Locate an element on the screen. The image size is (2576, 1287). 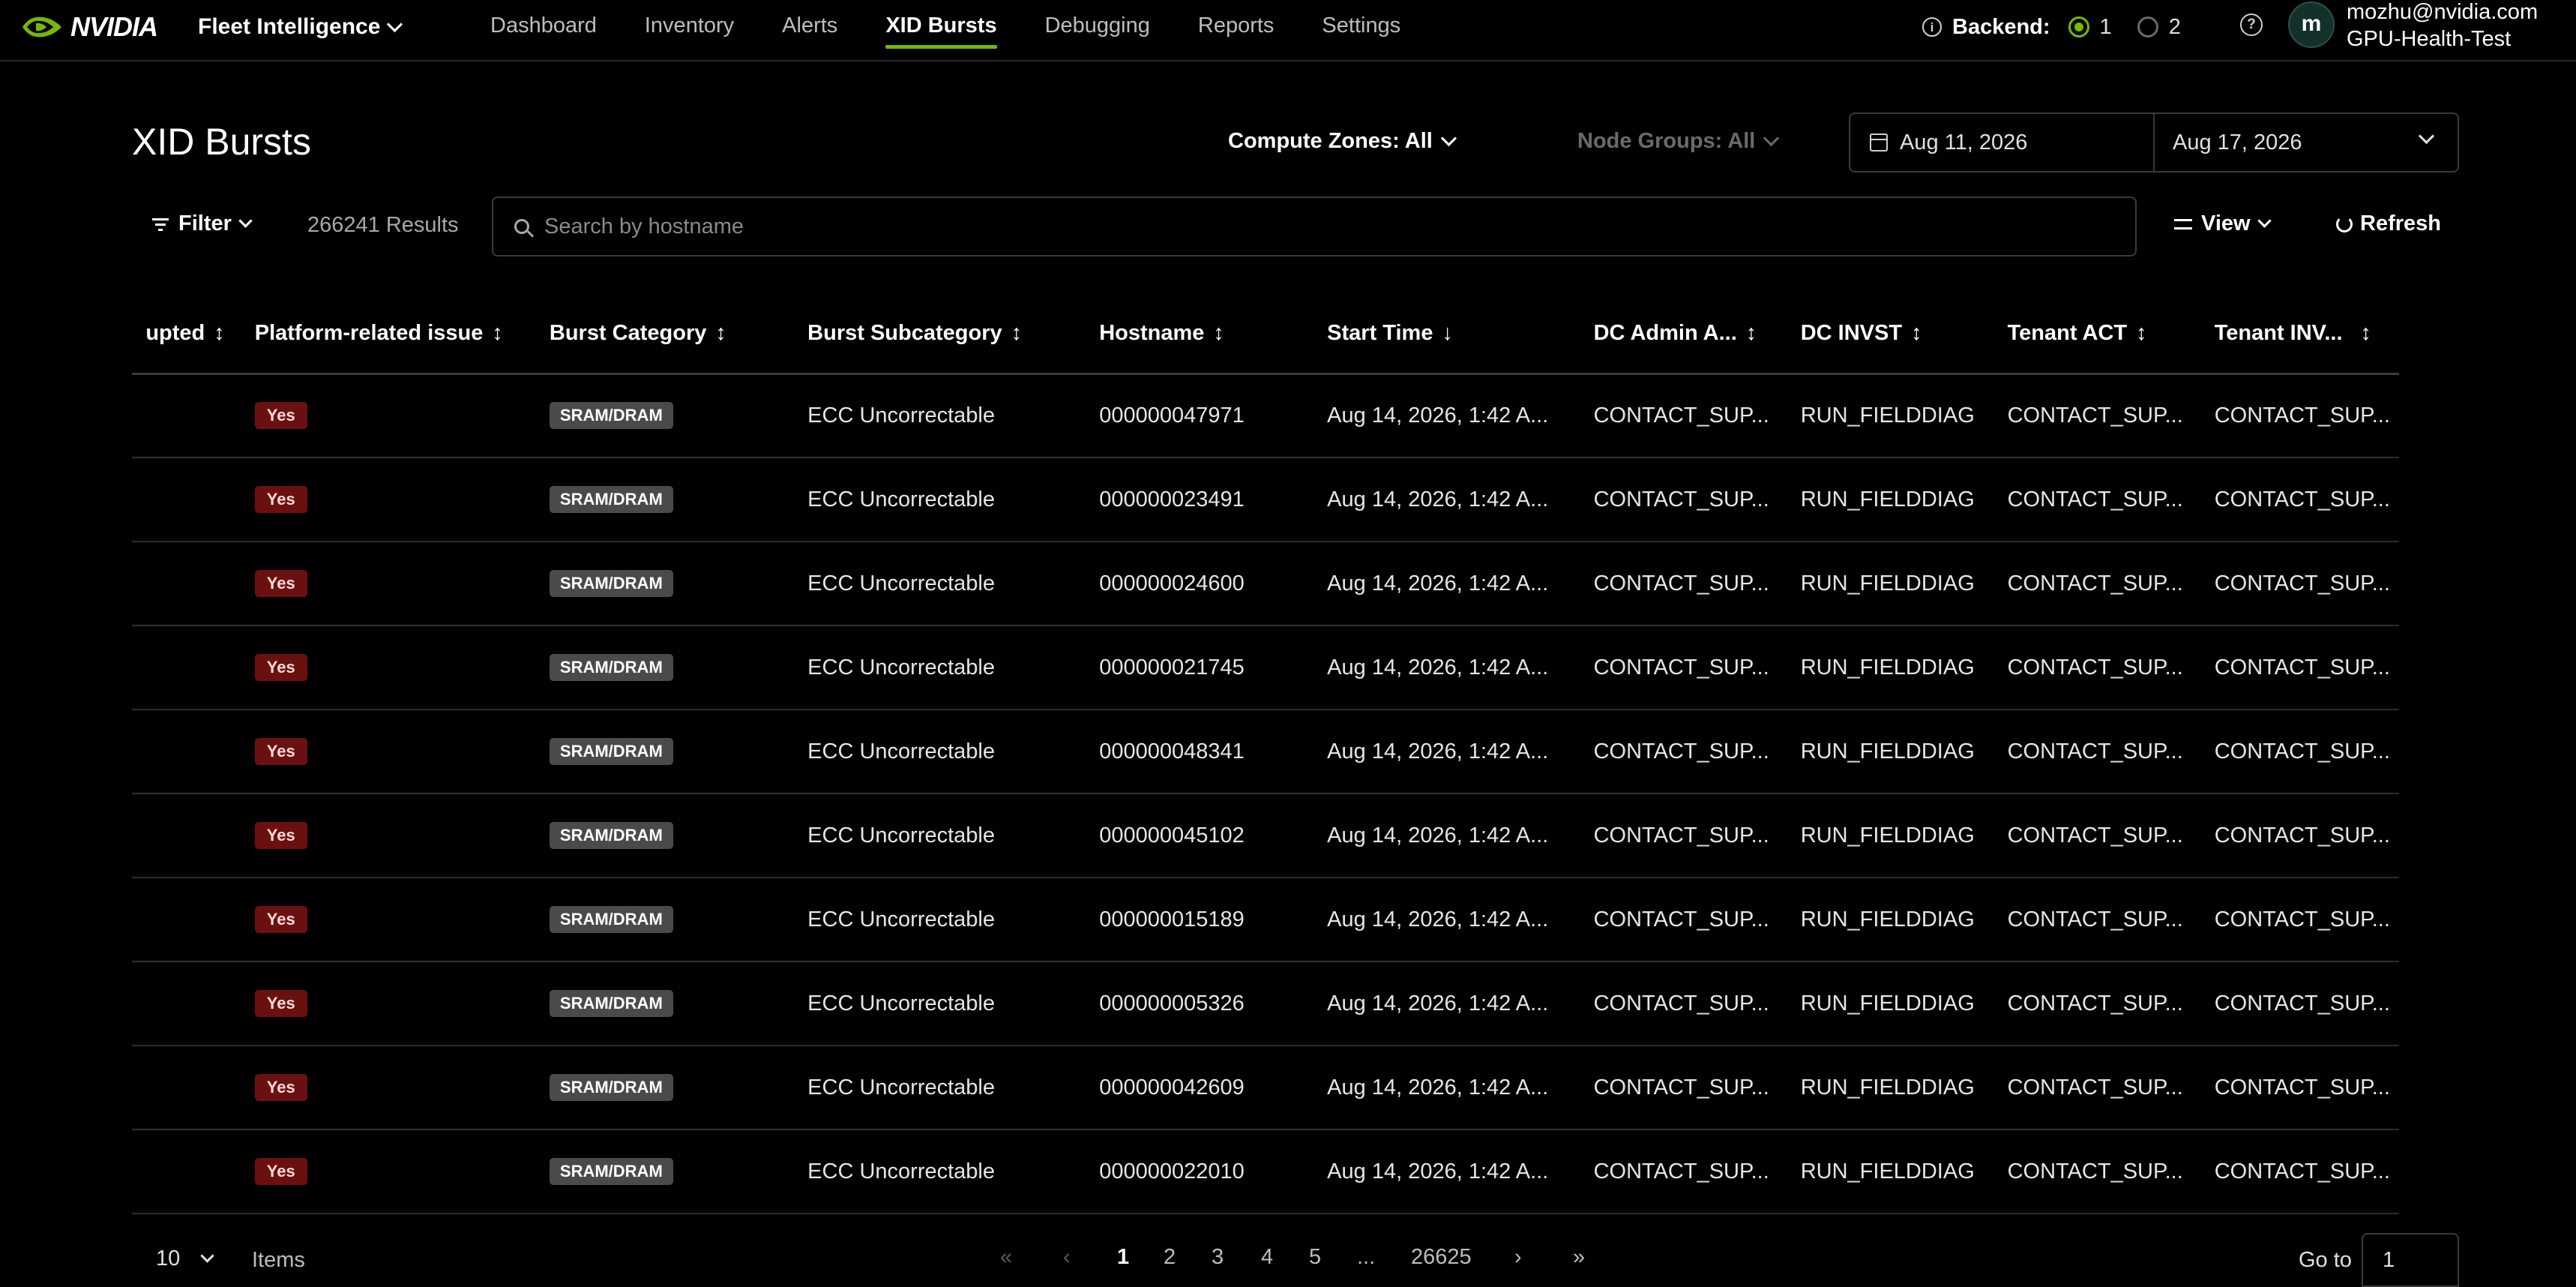
app-switcher: Fleet Intelligence is located at coordinates (300, 27).